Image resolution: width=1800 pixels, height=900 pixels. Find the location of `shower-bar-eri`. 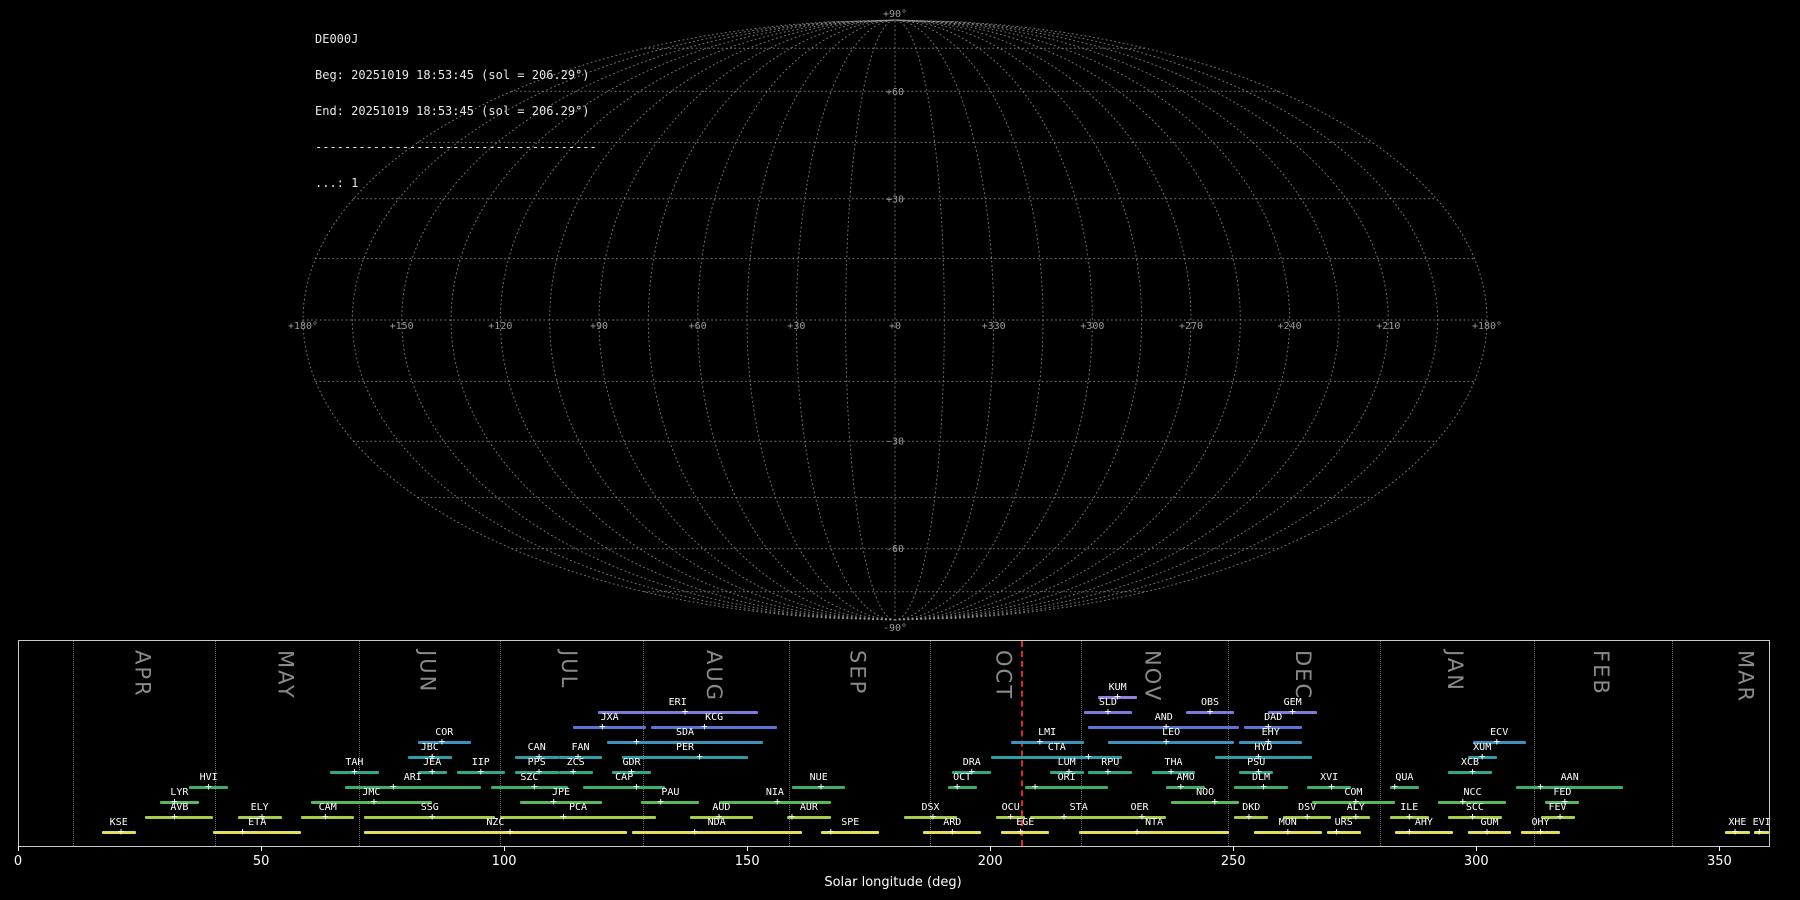

shower-bar-eri is located at coordinates (677, 712).